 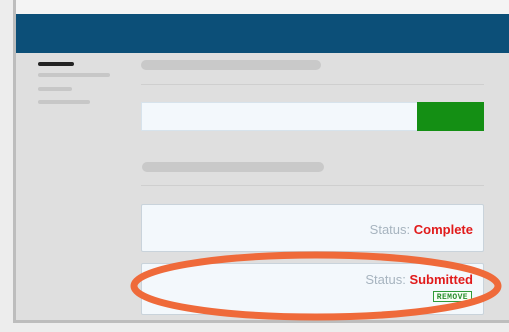 I want to click on content-placeholder-title, so click(x=231, y=65).